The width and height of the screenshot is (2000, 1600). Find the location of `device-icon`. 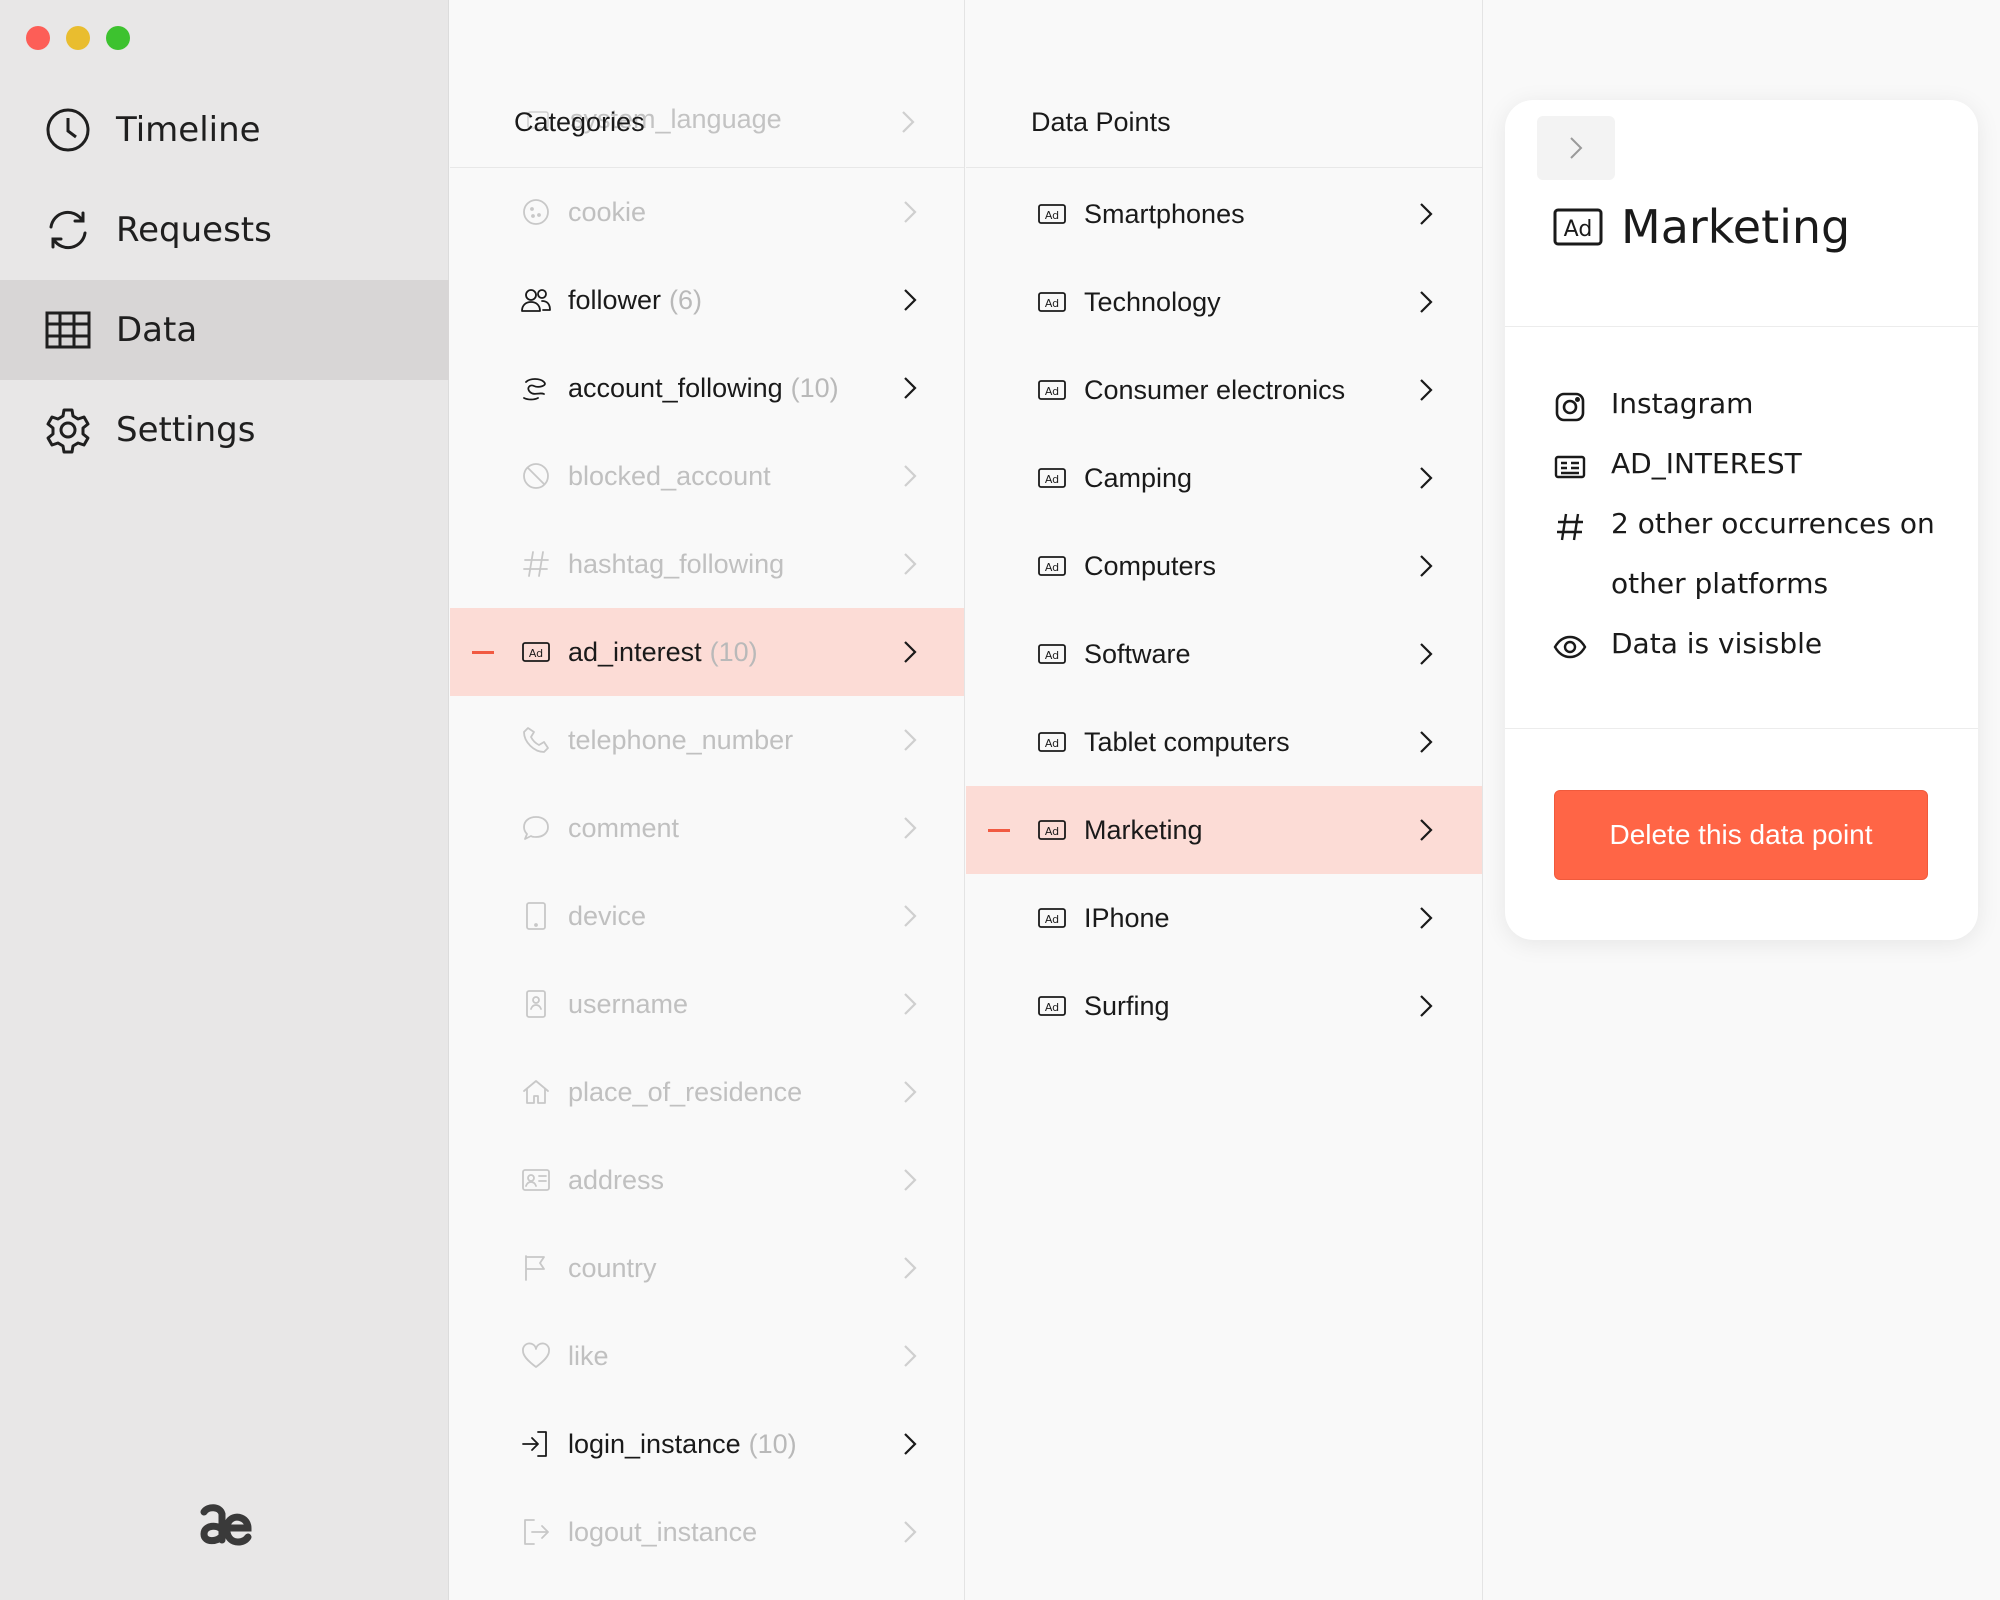

device-icon is located at coordinates (536, 916).